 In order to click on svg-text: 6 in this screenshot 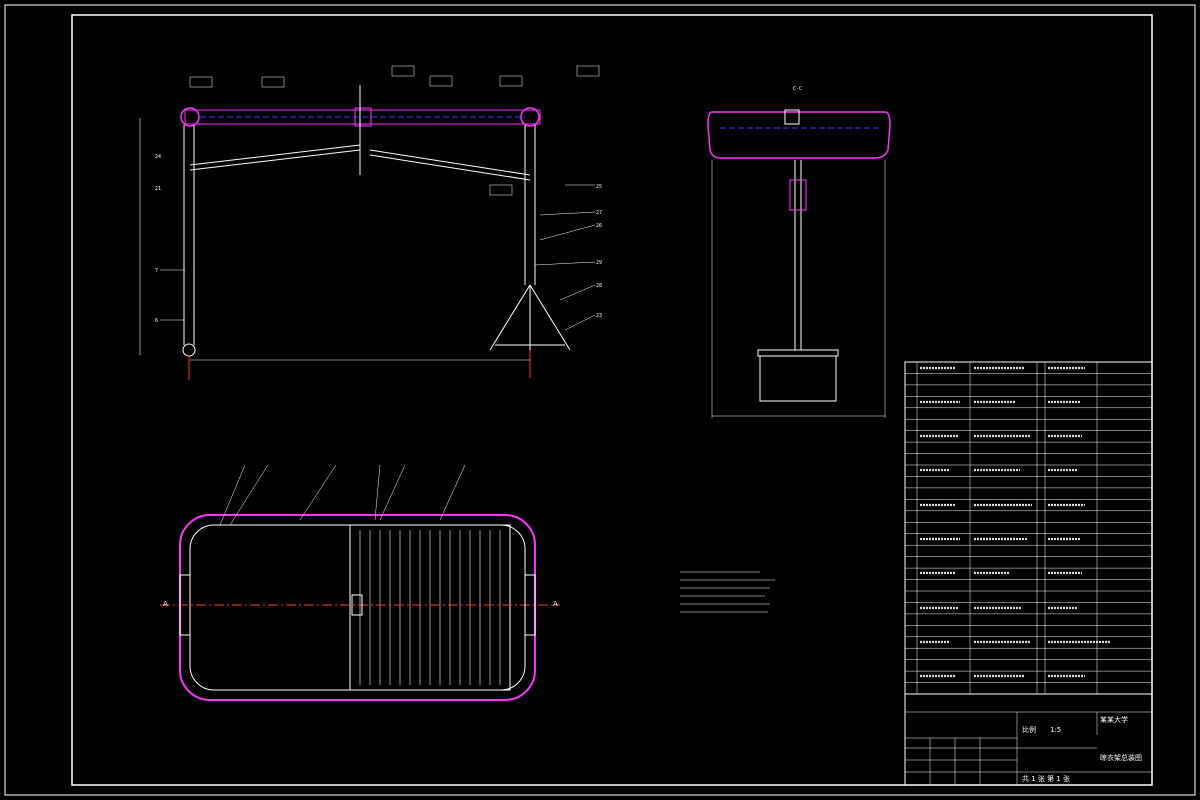, I will do `click(156, 321)`.